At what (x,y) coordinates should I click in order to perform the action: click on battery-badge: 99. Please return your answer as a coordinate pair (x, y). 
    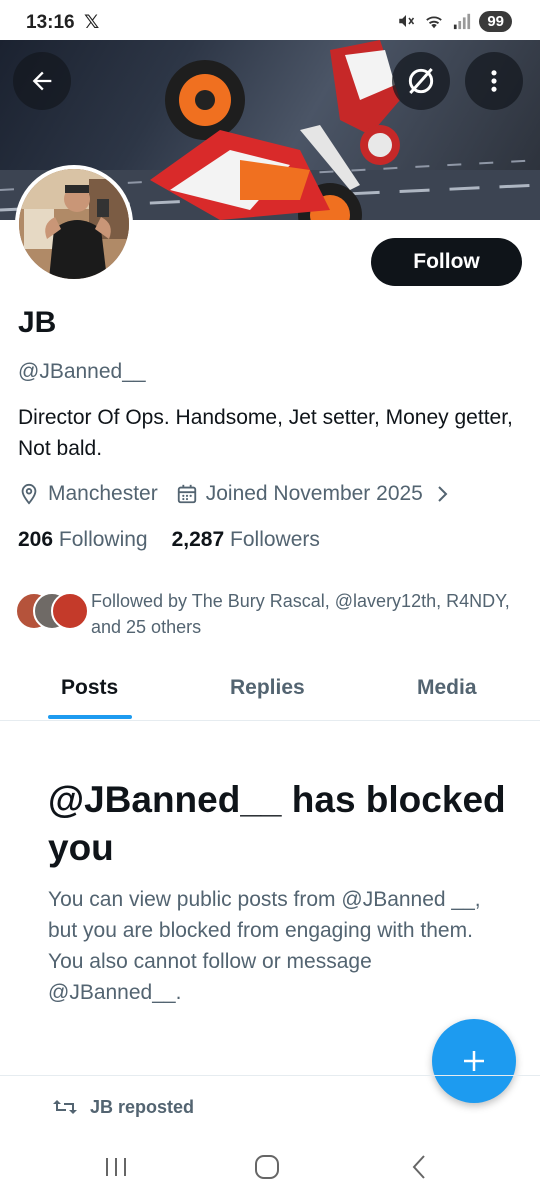
    Looking at the image, I should click on (495, 21).